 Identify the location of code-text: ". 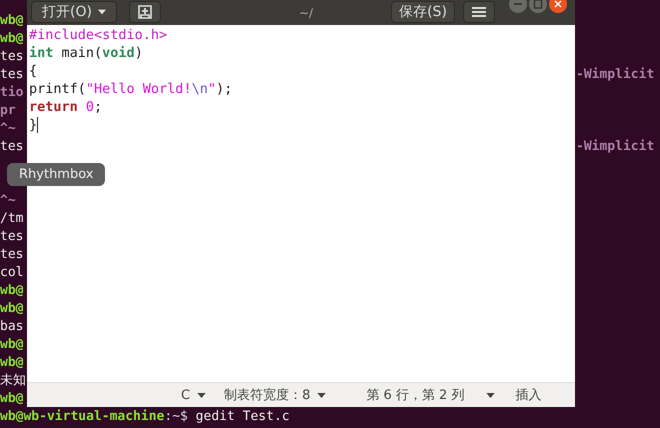
(212, 89).